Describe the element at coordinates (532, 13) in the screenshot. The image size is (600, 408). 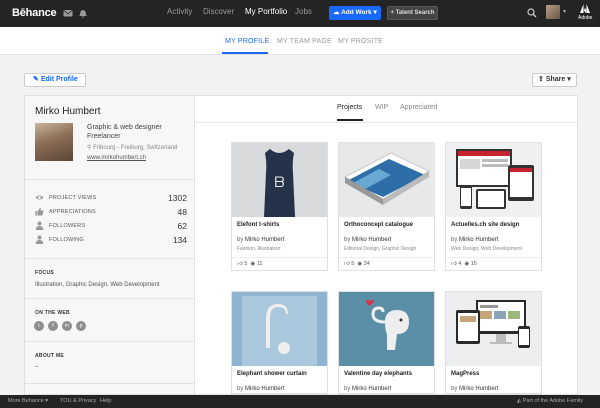
I see `search-icon` at that location.